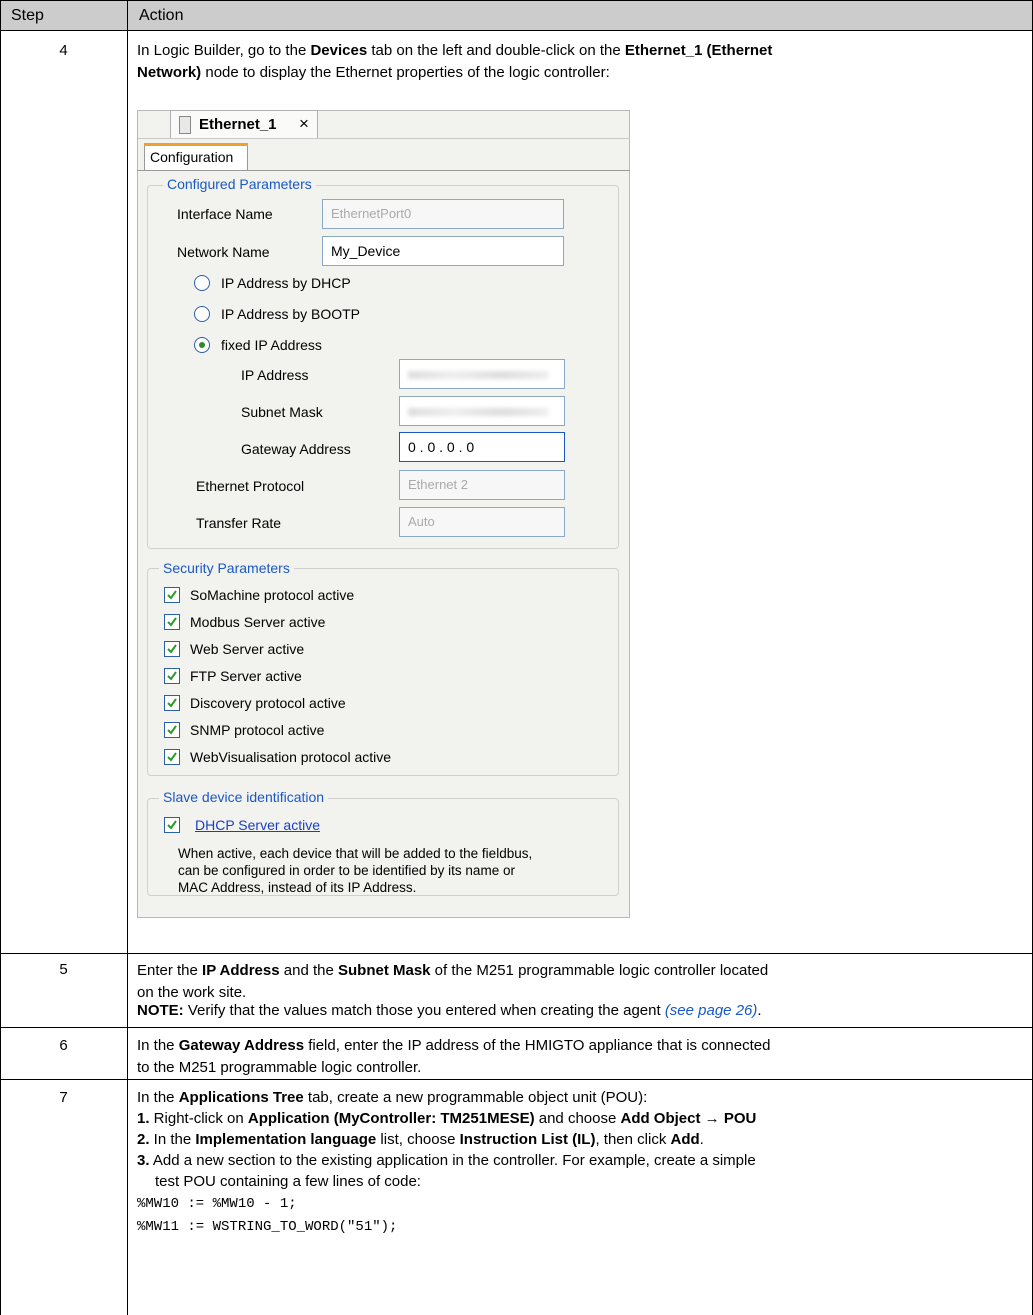 The width and height of the screenshot is (1033, 1315). What do you see at coordinates (202, 283) in the screenshot?
I see `radio-dhcp` at bounding box center [202, 283].